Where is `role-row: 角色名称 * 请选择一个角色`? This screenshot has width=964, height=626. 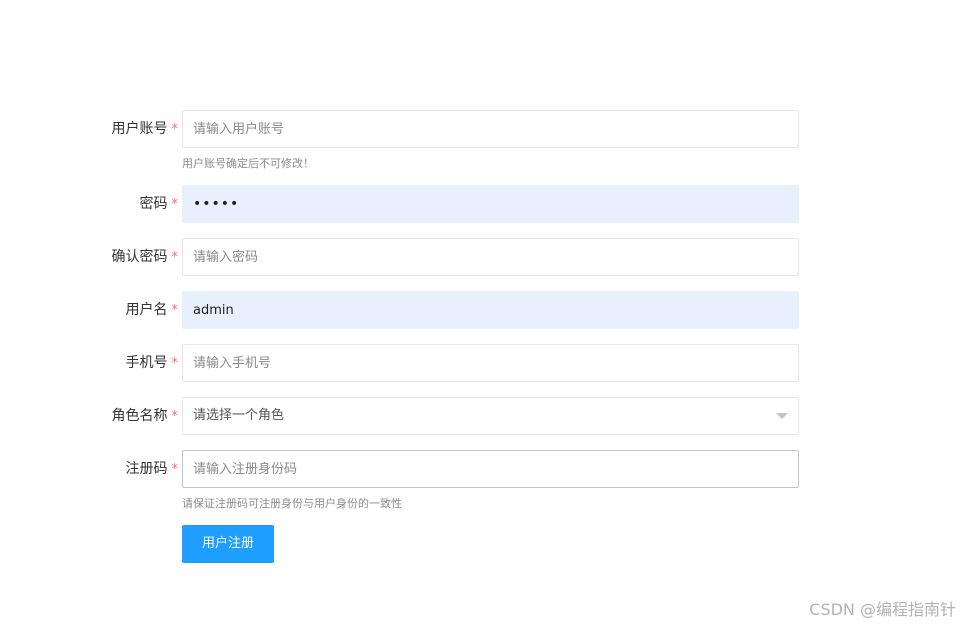 role-row: 角色名称 * 请选择一个角色 is located at coordinates (482, 416).